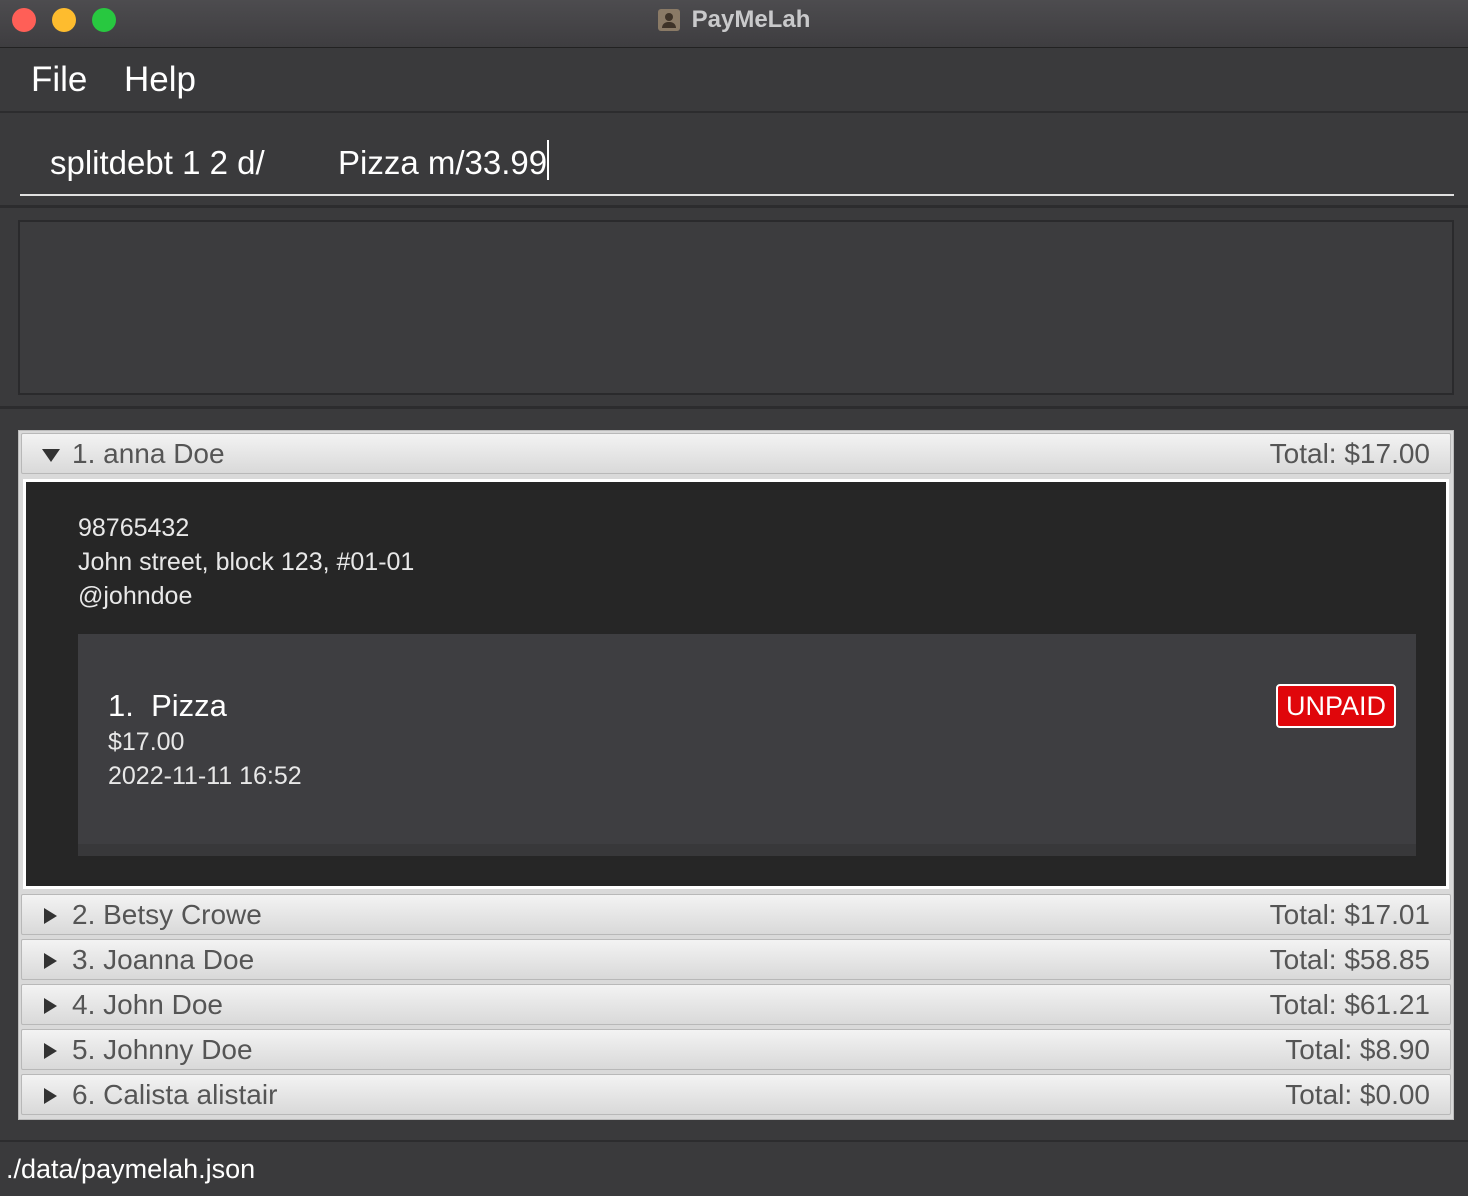  I want to click on person-row-header: 6. Calista alistair Total: $0.00, so click(736, 1094).